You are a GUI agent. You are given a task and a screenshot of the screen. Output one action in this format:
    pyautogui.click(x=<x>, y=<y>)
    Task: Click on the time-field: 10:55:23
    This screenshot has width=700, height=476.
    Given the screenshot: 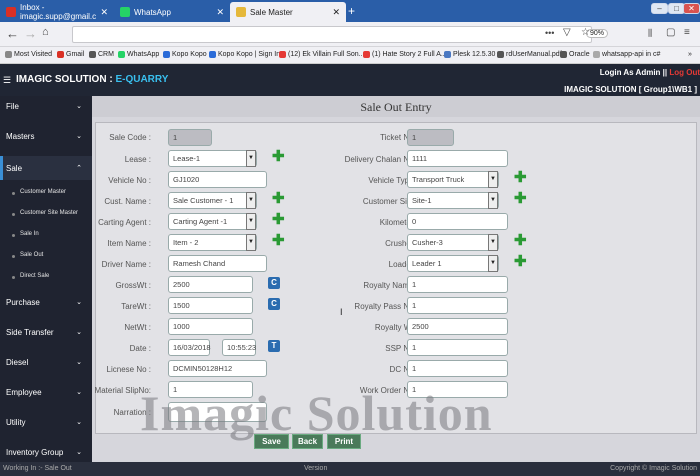 What is the action you would take?
    pyautogui.click(x=239, y=347)
    